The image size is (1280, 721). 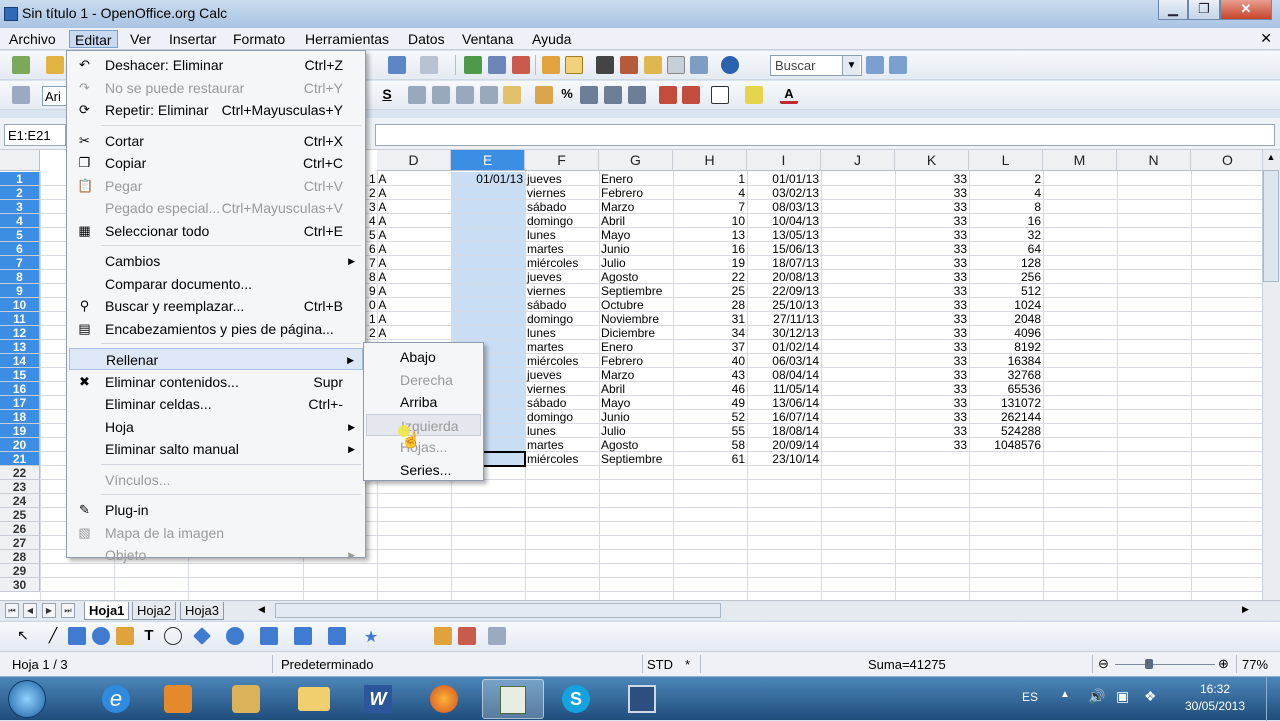 I want to click on find-next-icon, so click(x=875, y=65).